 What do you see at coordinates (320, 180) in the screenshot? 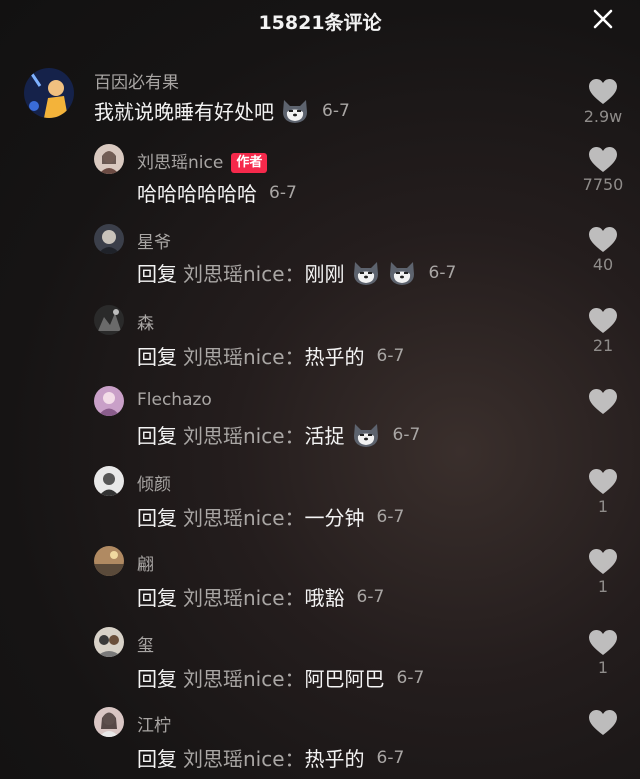
I see `reply-item: 刘思瑶nice 作者 哈哈哈哈哈哈 6-7 7750` at bounding box center [320, 180].